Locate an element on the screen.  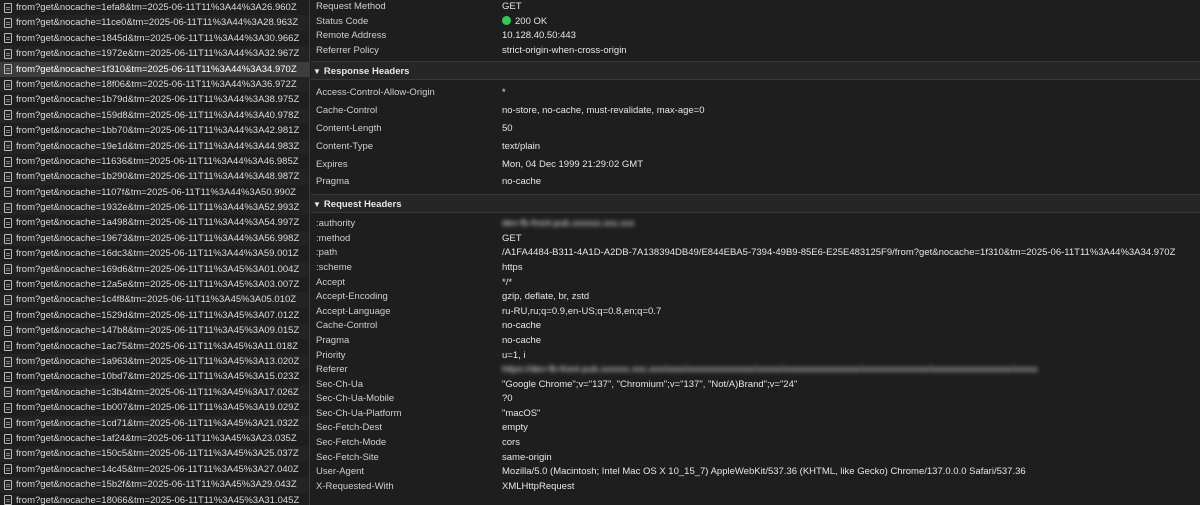
triangle-down-icon: ▼ is located at coordinates (317, 72).